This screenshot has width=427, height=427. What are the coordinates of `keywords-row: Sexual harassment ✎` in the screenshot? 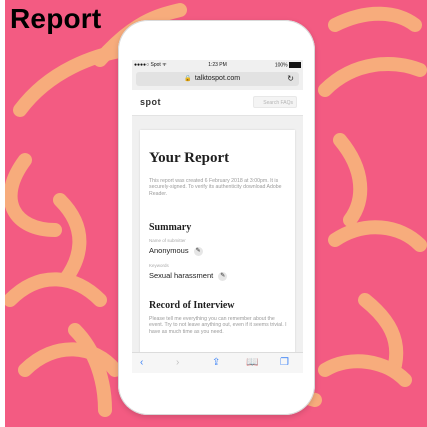 It's located at (188, 276).